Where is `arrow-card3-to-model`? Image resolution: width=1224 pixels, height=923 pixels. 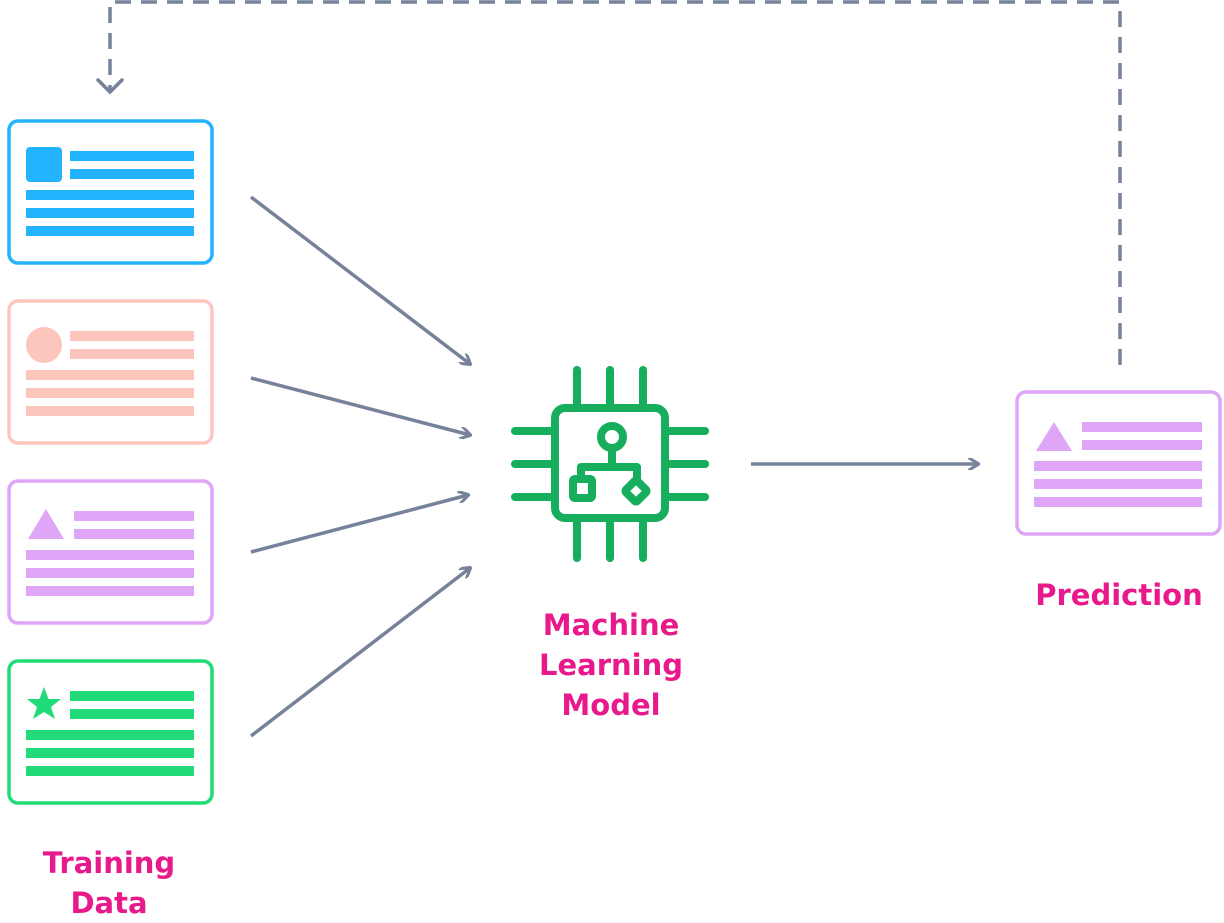 arrow-card3-to-model is located at coordinates (359, 524).